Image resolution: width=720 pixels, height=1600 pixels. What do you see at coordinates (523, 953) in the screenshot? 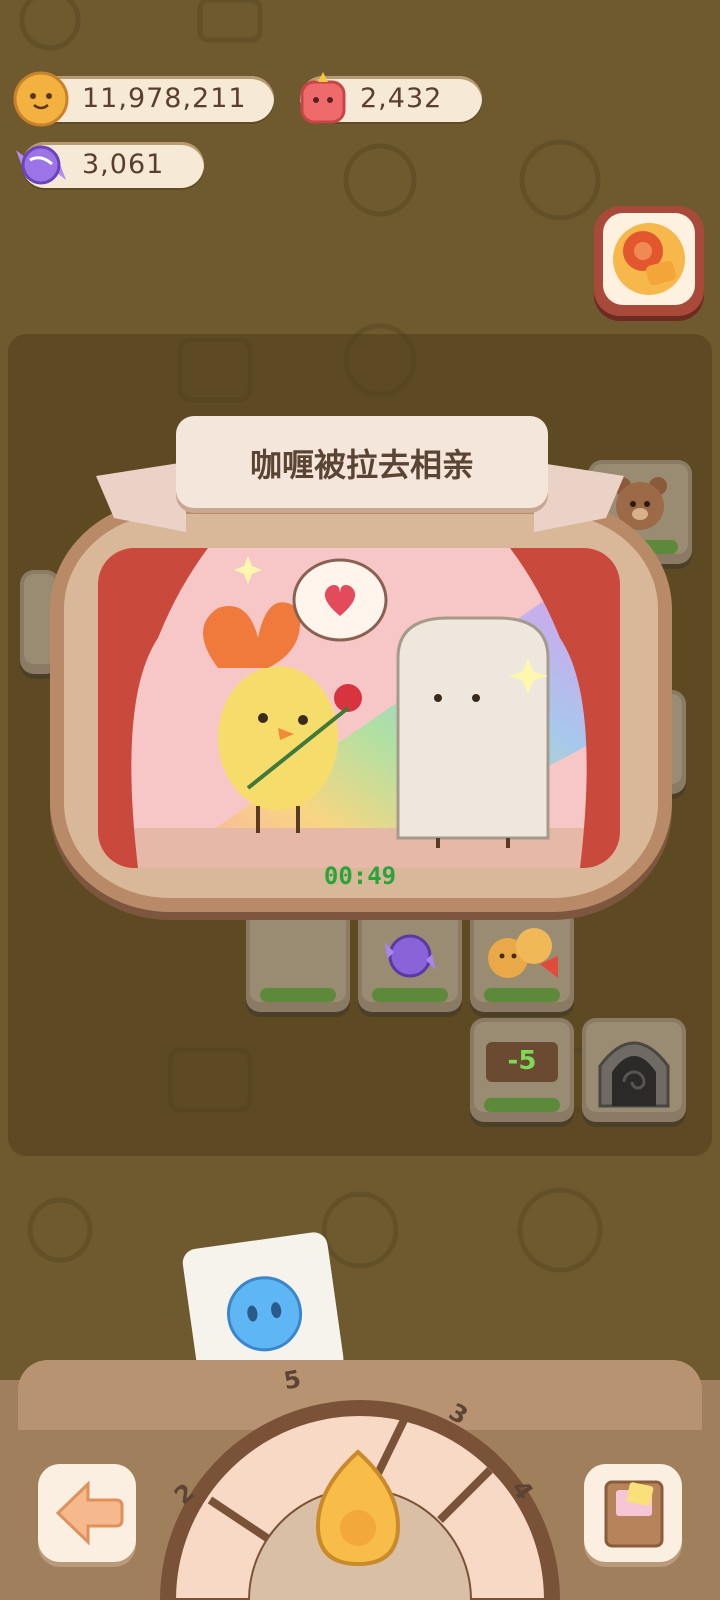
I see `cookie-pair-icon` at bounding box center [523, 953].